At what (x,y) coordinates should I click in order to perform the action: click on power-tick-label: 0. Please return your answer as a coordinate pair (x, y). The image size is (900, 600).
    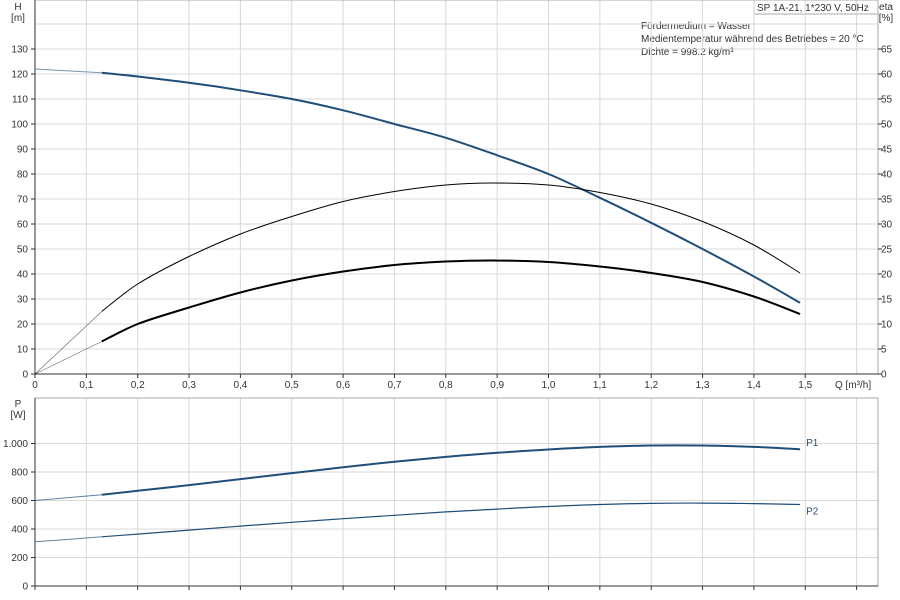
    Looking at the image, I should click on (25, 587).